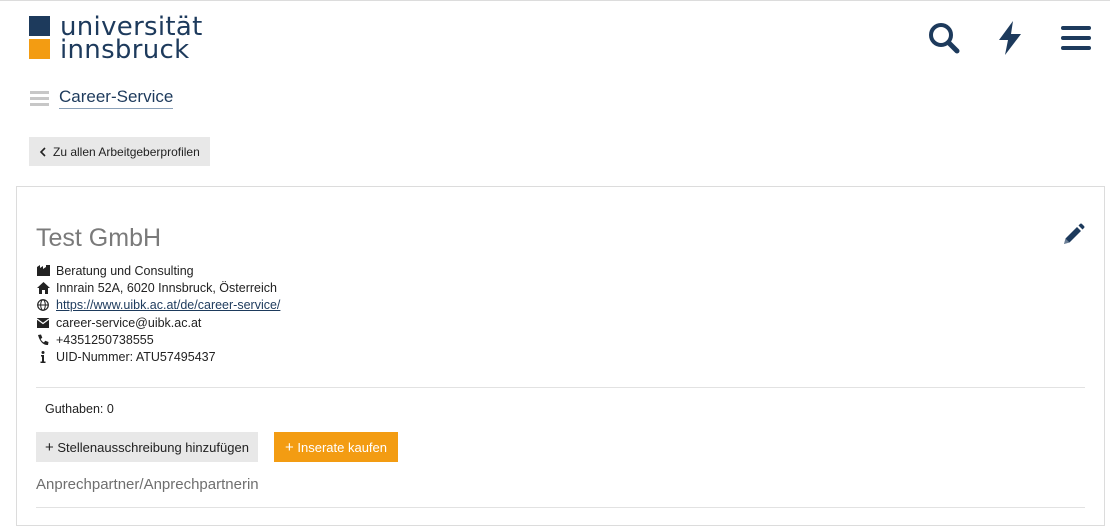 Image resolution: width=1110 pixels, height=526 pixels. I want to click on envelope-icon, so click(43, 322).